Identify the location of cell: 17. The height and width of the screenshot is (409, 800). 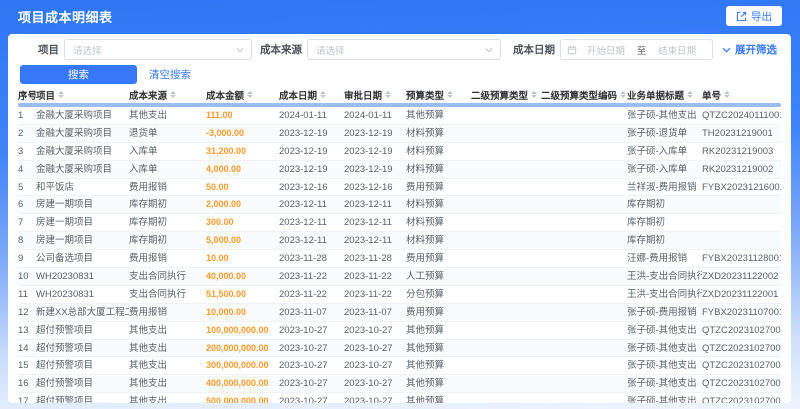
(23, 399).